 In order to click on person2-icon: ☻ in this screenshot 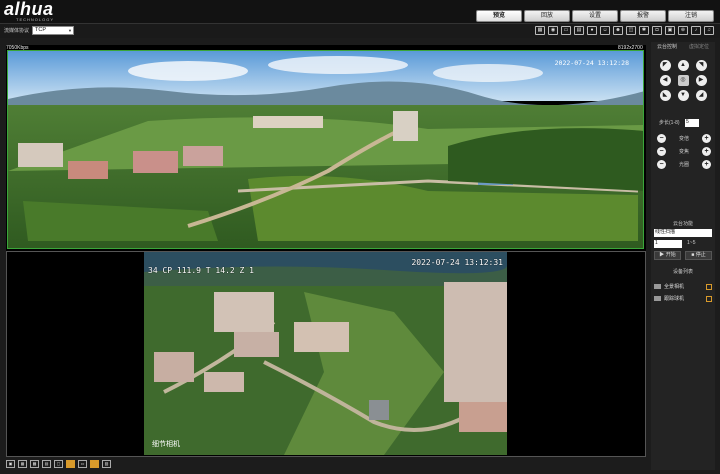, I will do `click(618, 30)`.